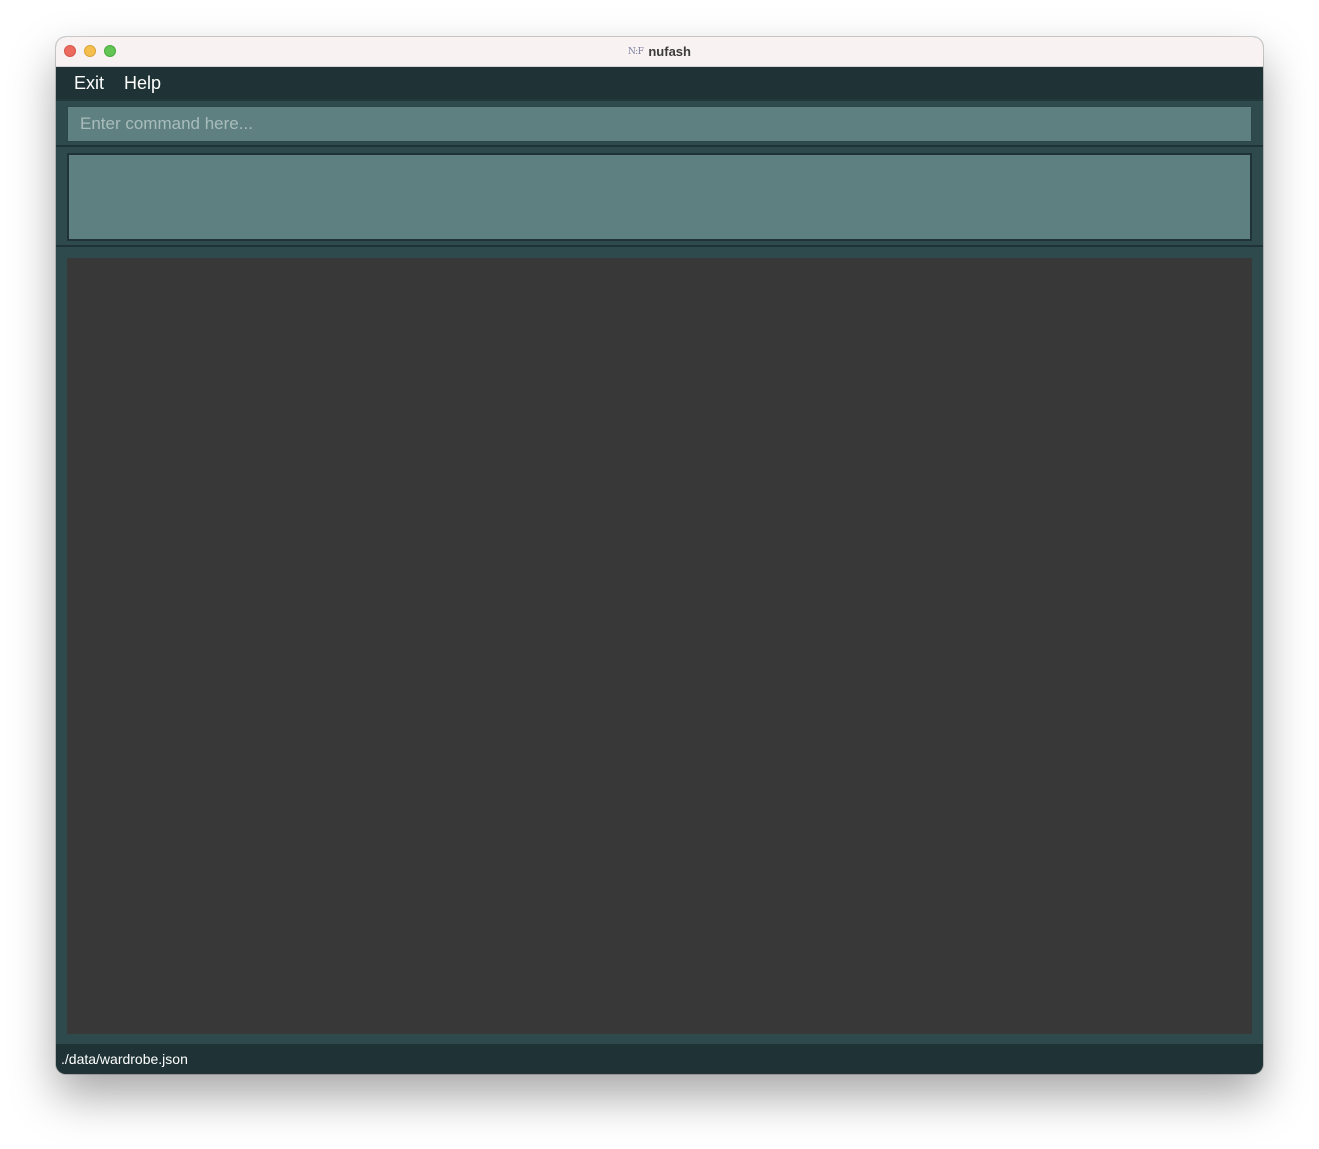 The height and width of the screenshot is (1149, 1319). Describe the element at coordinates (636, 51) in the screenshot. I see `app-logo-icon: N:F` at that location.